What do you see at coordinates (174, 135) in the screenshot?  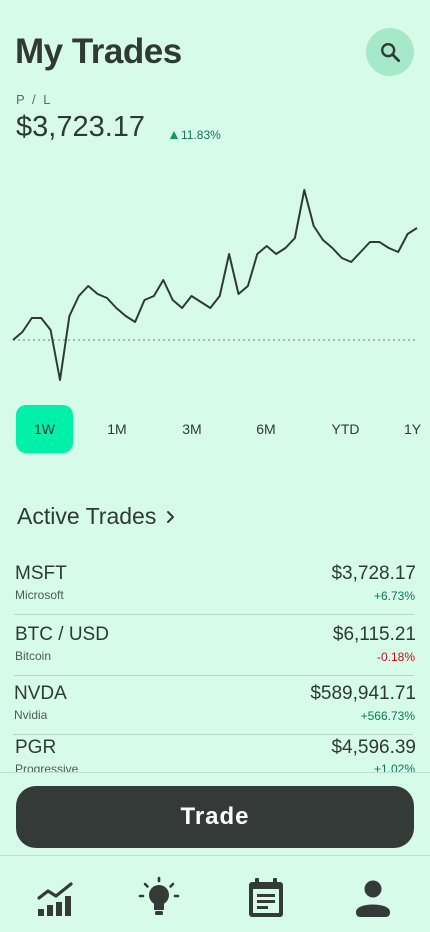 I see `up-triangle-icon` at bounding box center [174, 135].